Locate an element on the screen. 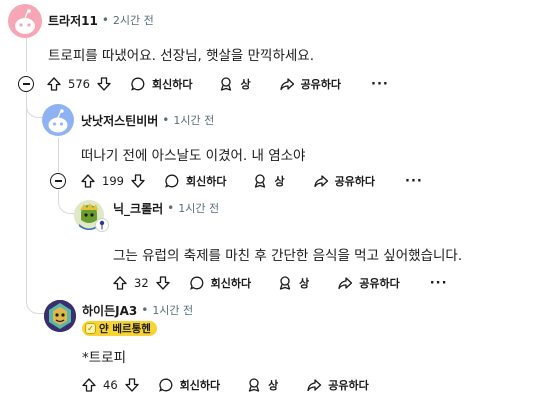 This screenshot has height=404, width=547. comment-actions: 576 회신하다 상 공유하다 ··· is located at coordinates (217, 84).